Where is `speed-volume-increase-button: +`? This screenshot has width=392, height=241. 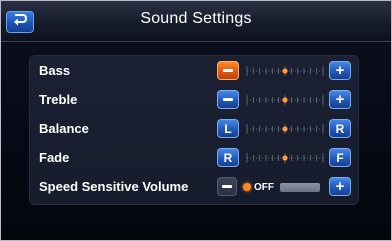
speed-volume-increase-button: + is located at coordinates (340, 186).